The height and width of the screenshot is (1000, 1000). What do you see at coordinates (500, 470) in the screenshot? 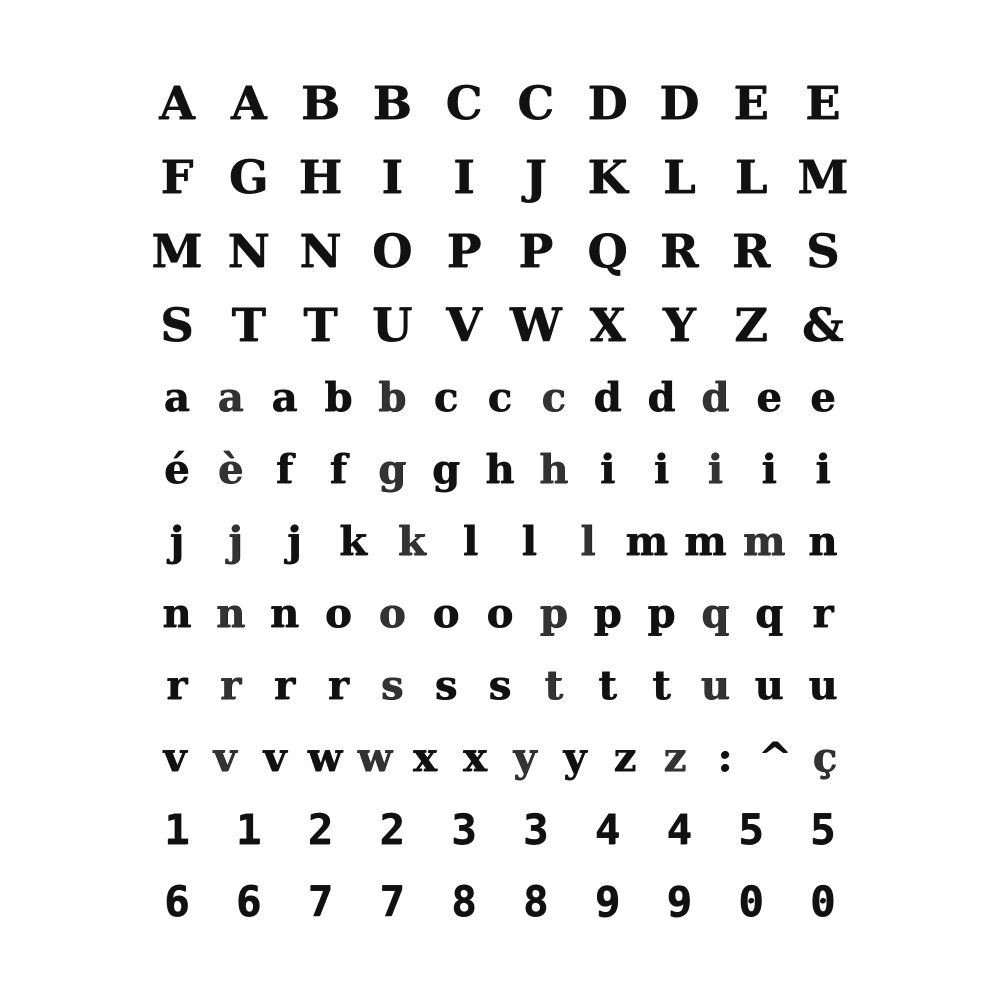
I see `glyph-row: éèffgghhiiiii` at bounding box center [500, 470].